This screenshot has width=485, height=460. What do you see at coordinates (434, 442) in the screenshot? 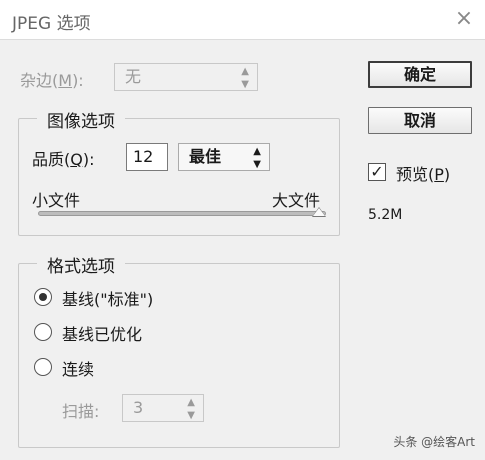
I see `watermark: 头条 @绘客Art` at bounding box center [434, 442].